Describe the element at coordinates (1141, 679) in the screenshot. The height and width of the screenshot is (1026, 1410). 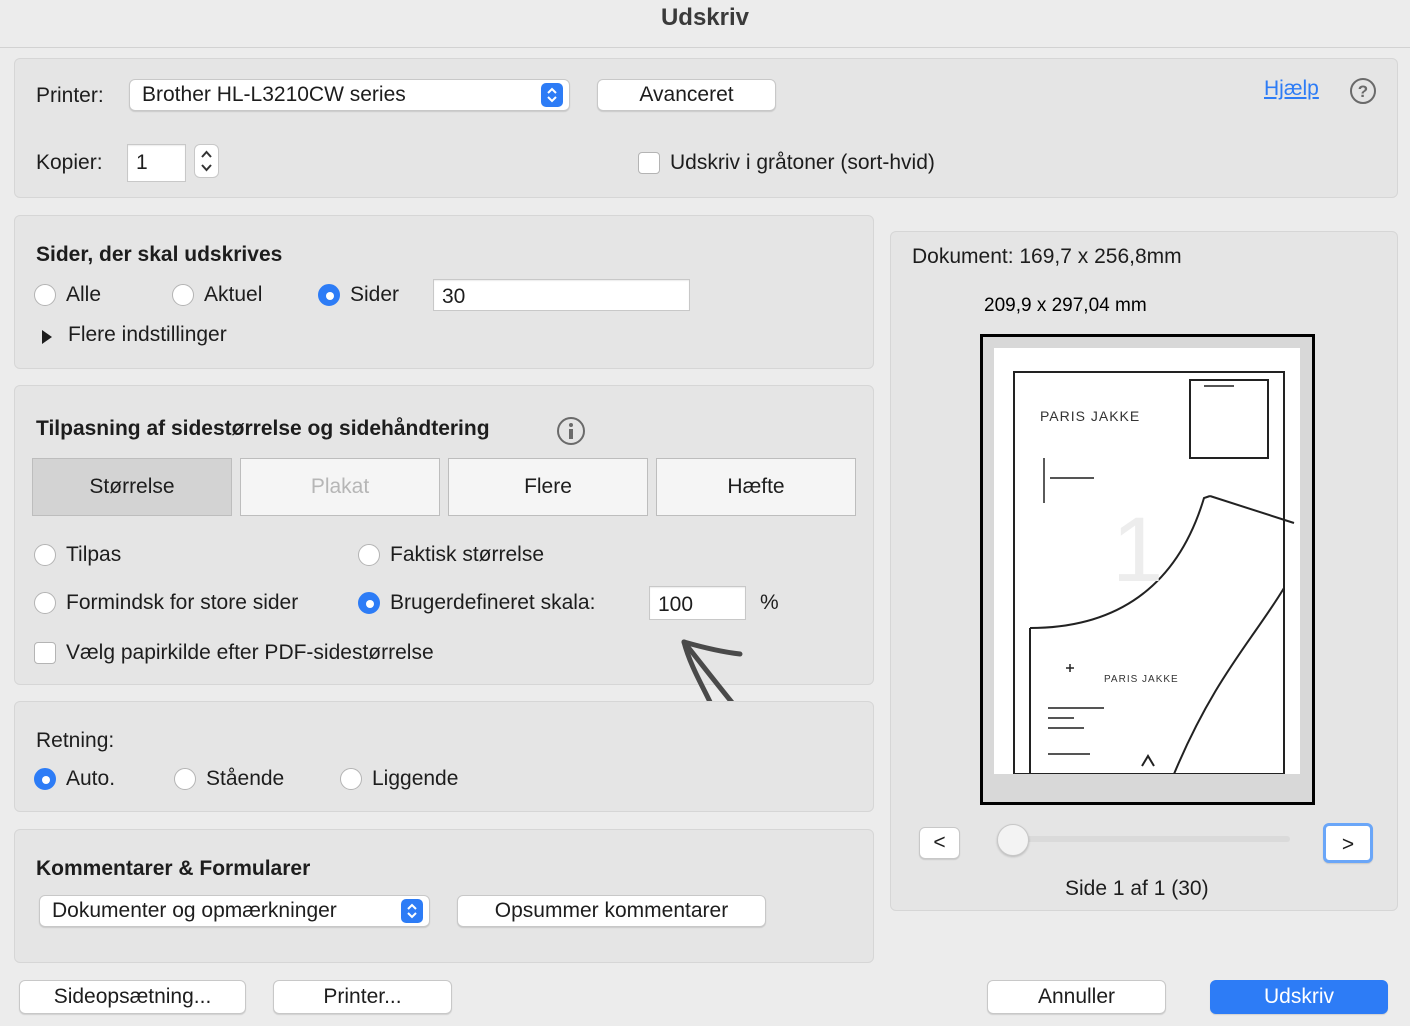
I see `page-brand-text-small: PARIS JAKKE` at that location.